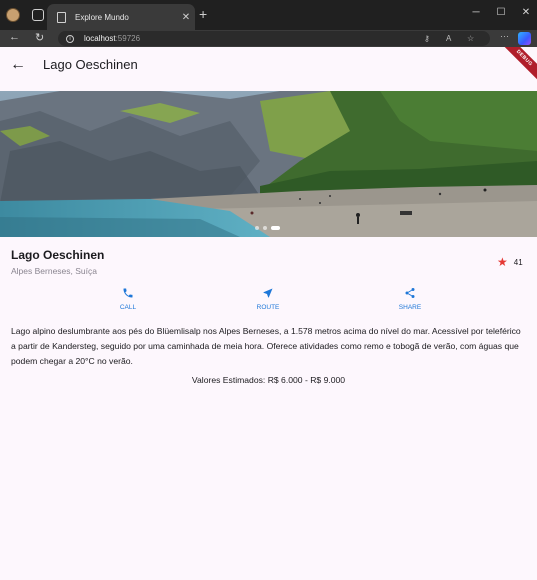 This screenshot has height=580, width=537. I want to click on reload-icon: ↻, so click(39, 37).